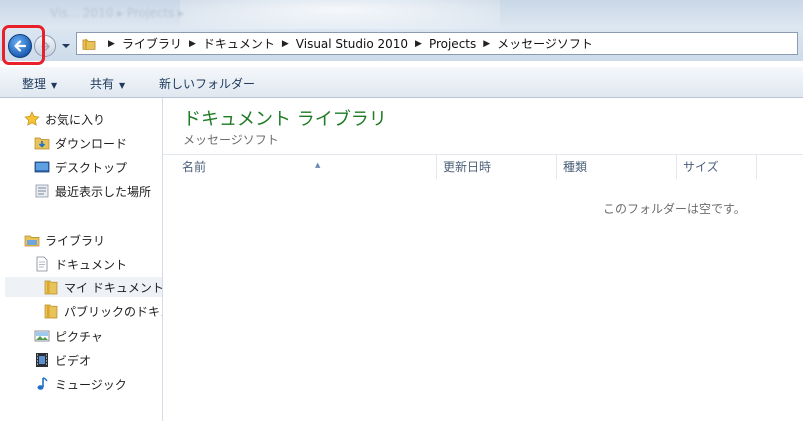  I want to click on column-header-size: サイズ, so click(717, 167).